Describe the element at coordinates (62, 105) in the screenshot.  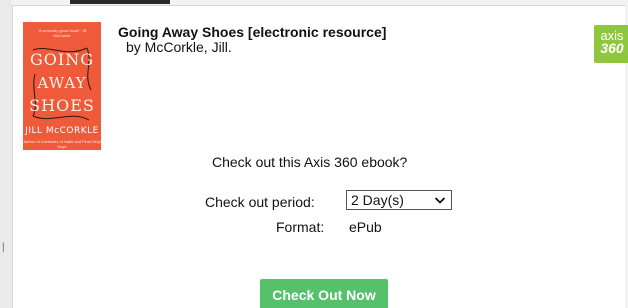
I see `cover-title-line-3: SHOES` at that location.